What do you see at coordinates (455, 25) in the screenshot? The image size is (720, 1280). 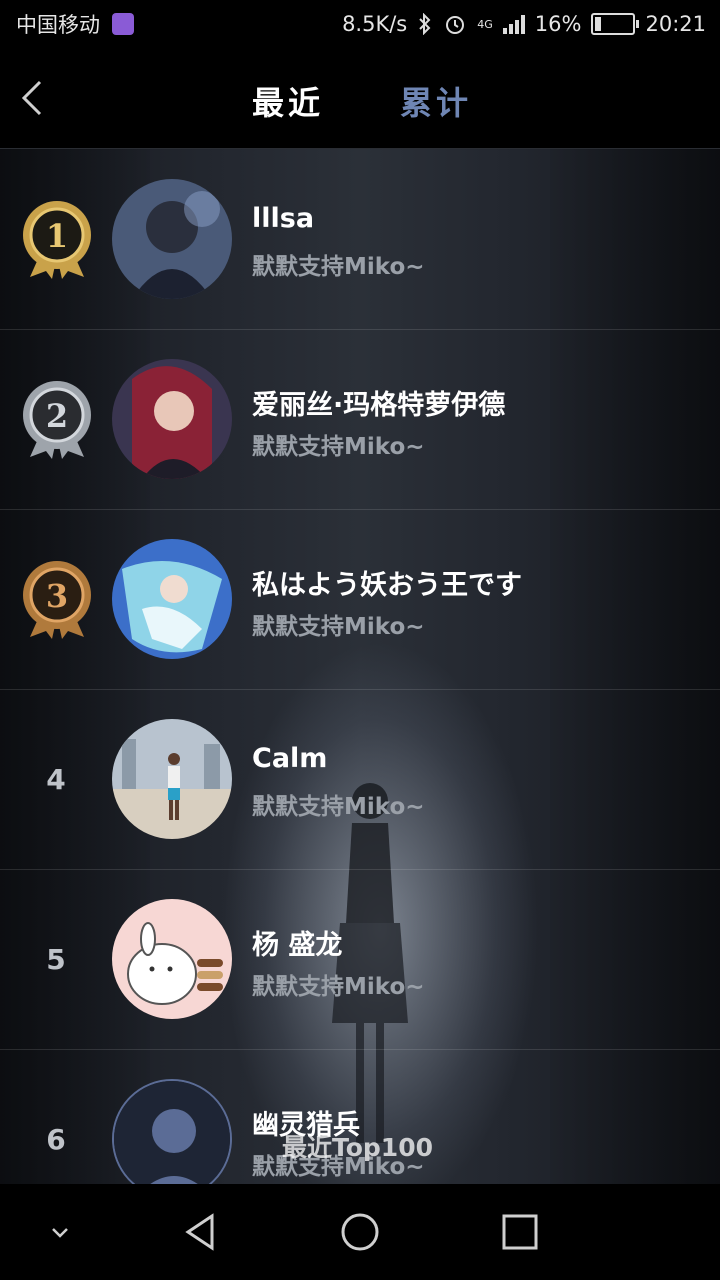 I see `alarm-icon` at bounding box center [455, 25].